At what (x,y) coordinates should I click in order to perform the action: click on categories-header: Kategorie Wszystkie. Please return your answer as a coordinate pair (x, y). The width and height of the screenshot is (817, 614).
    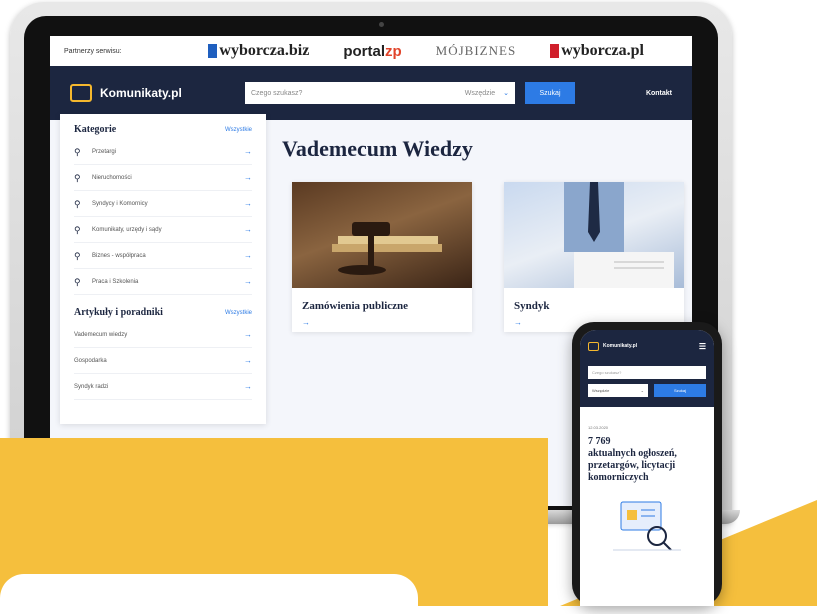
    Looking at the image, I should click on (163, 129).